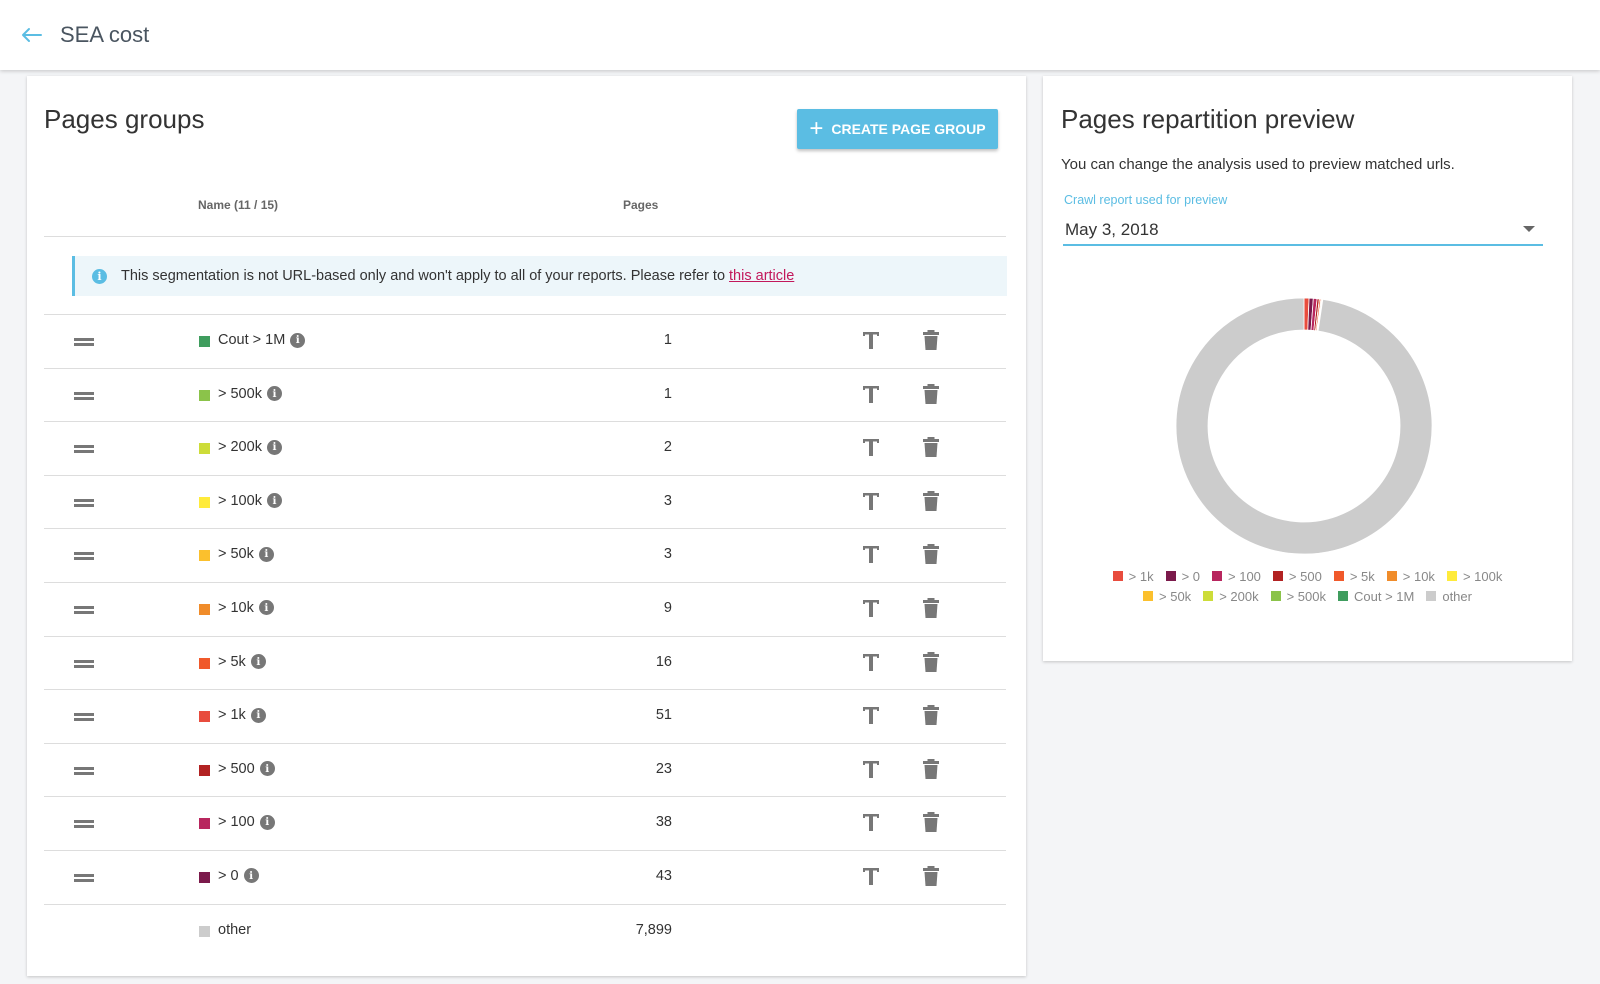 Image resolution: width=1600 pixels, height=984 pixels. I want to click on this-article-link: this article, so click(761, 276).